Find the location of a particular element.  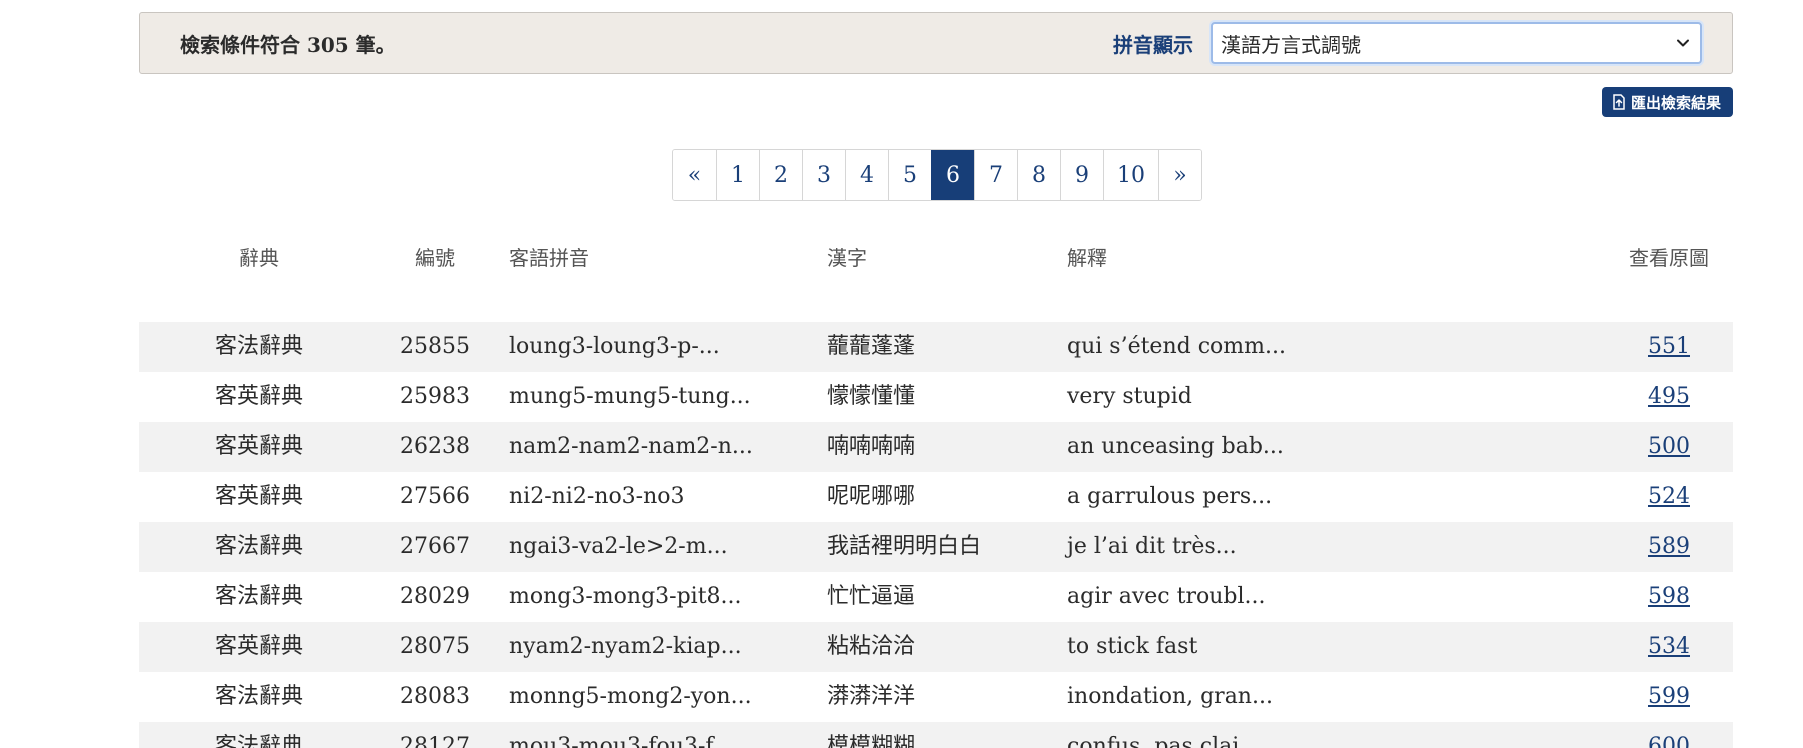

pinyin-display-selected-value: 漢語方言式調號 is located at coordinates (1291, 44).